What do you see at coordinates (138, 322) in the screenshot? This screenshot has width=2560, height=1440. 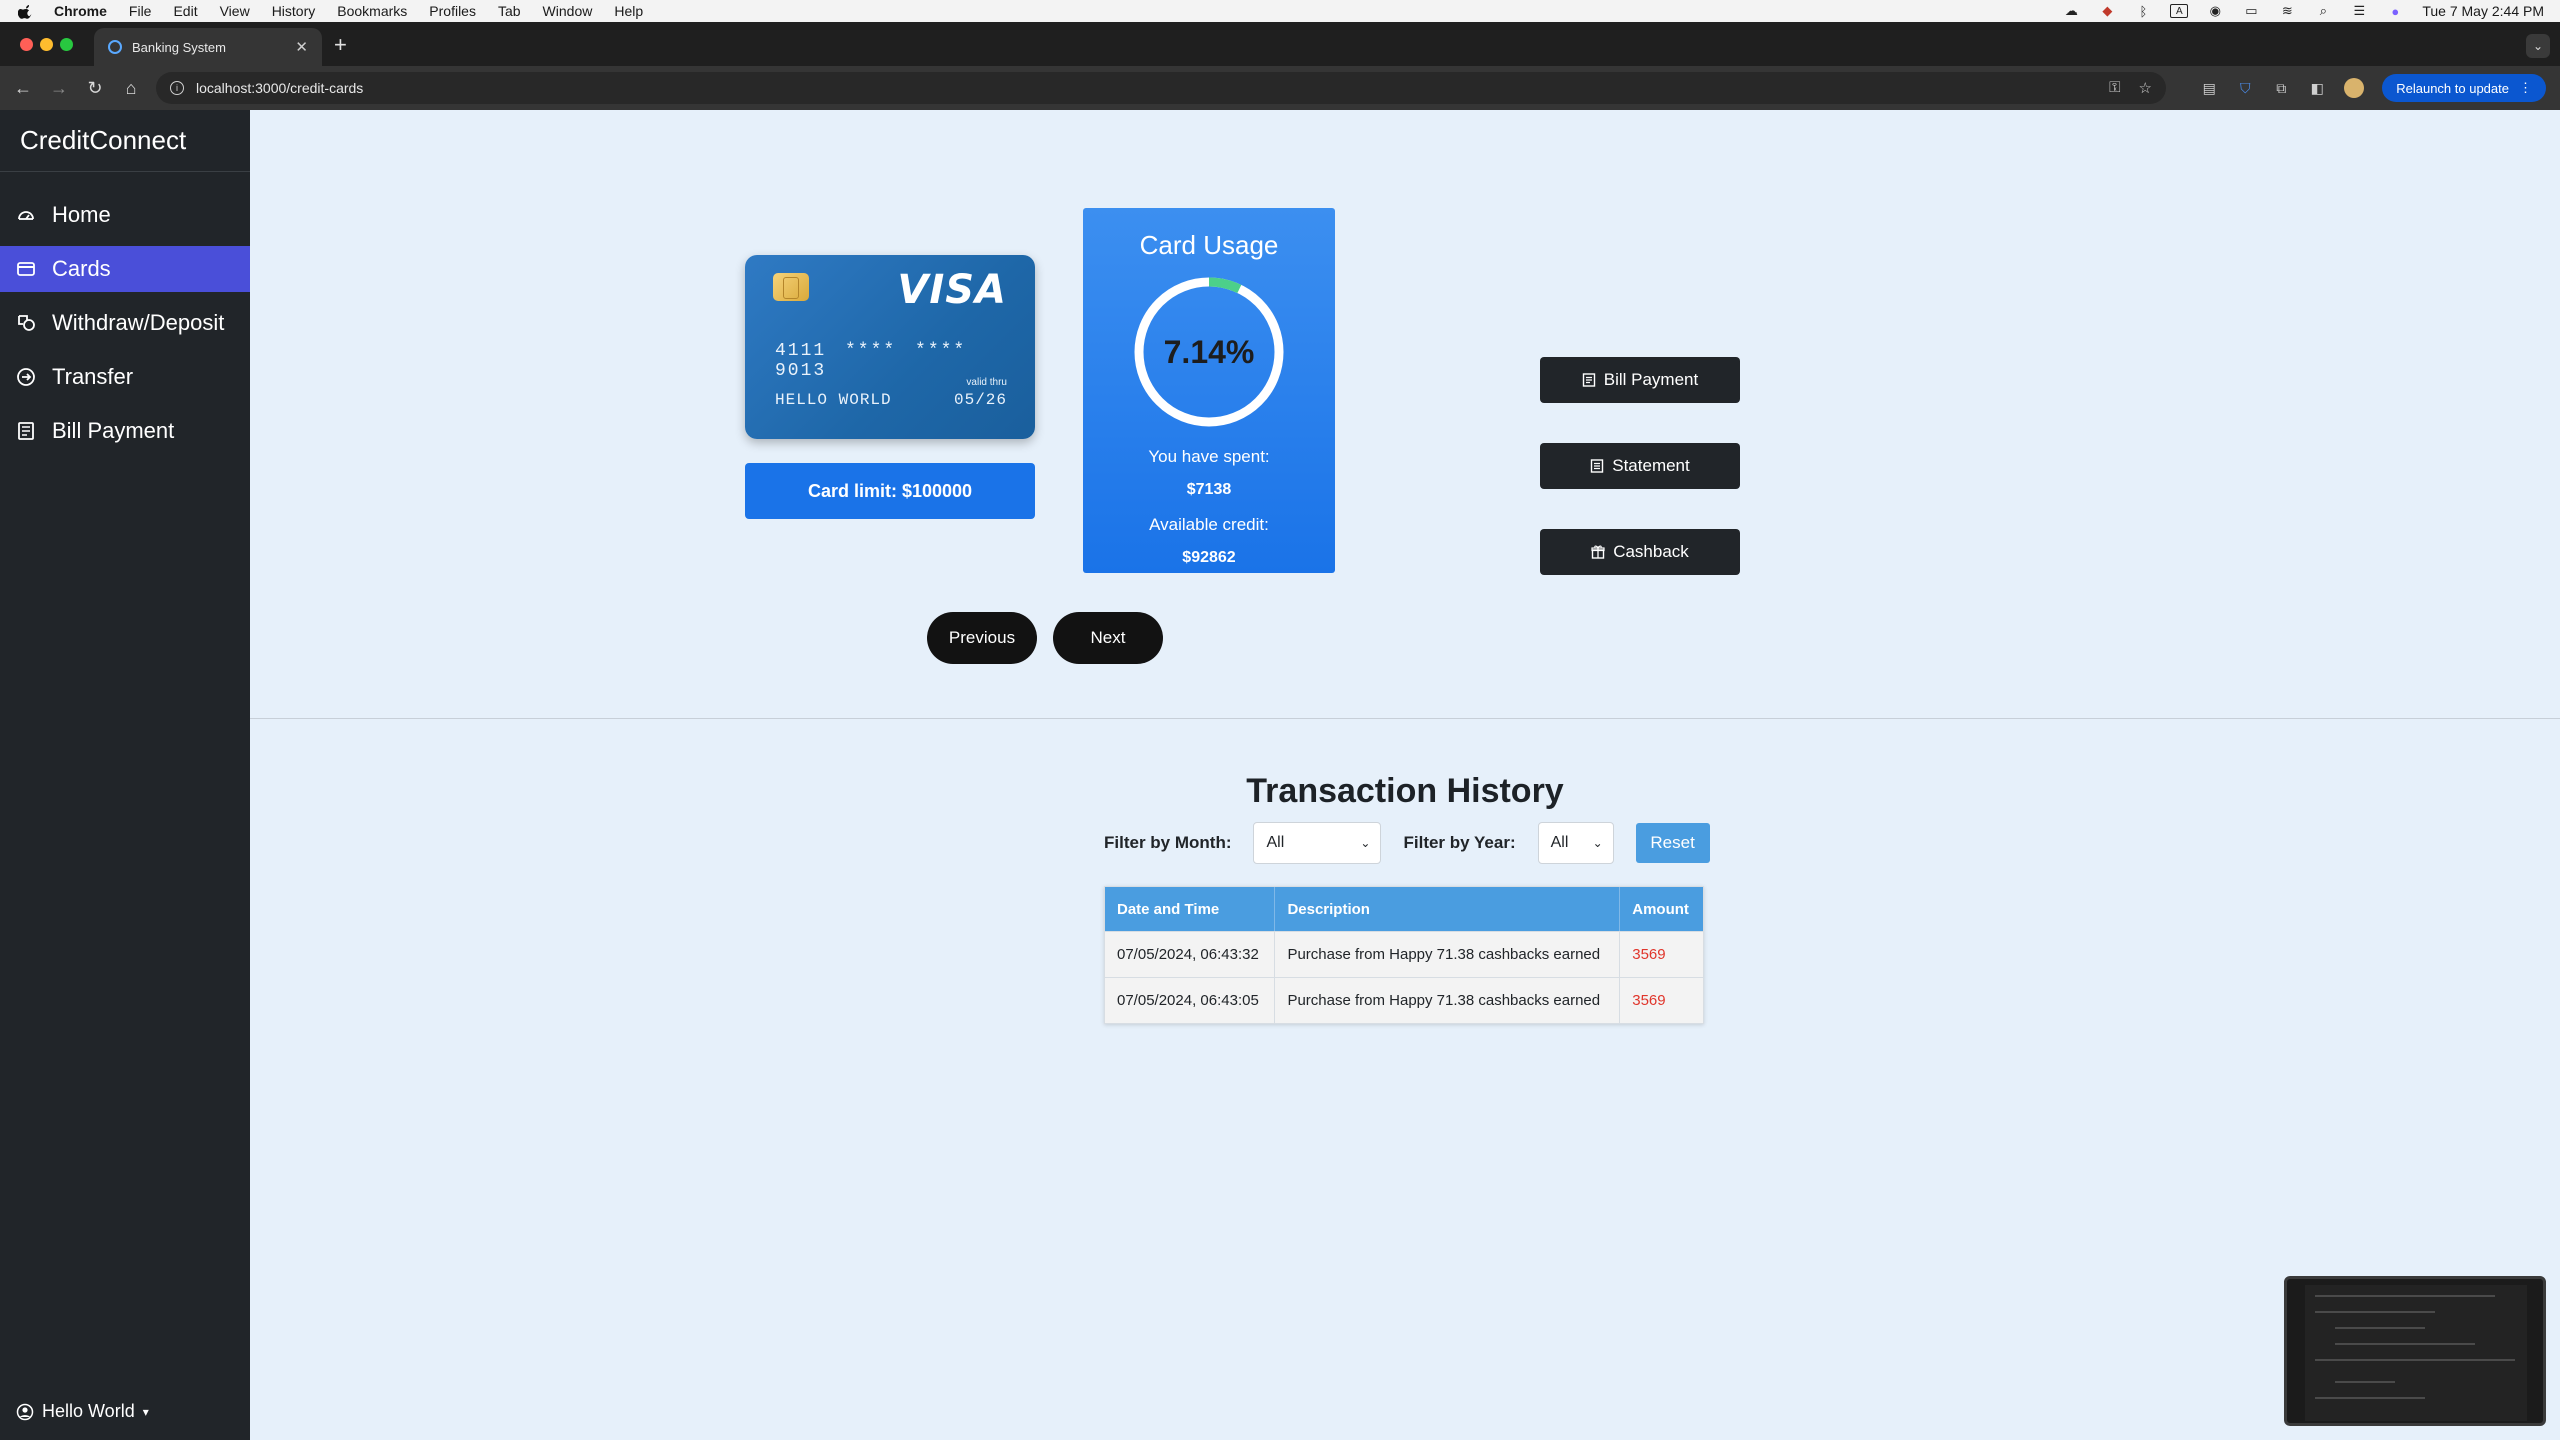 I see `sidebar-item-label: Withdraw/Deposit` at bounding box center [138, 322].